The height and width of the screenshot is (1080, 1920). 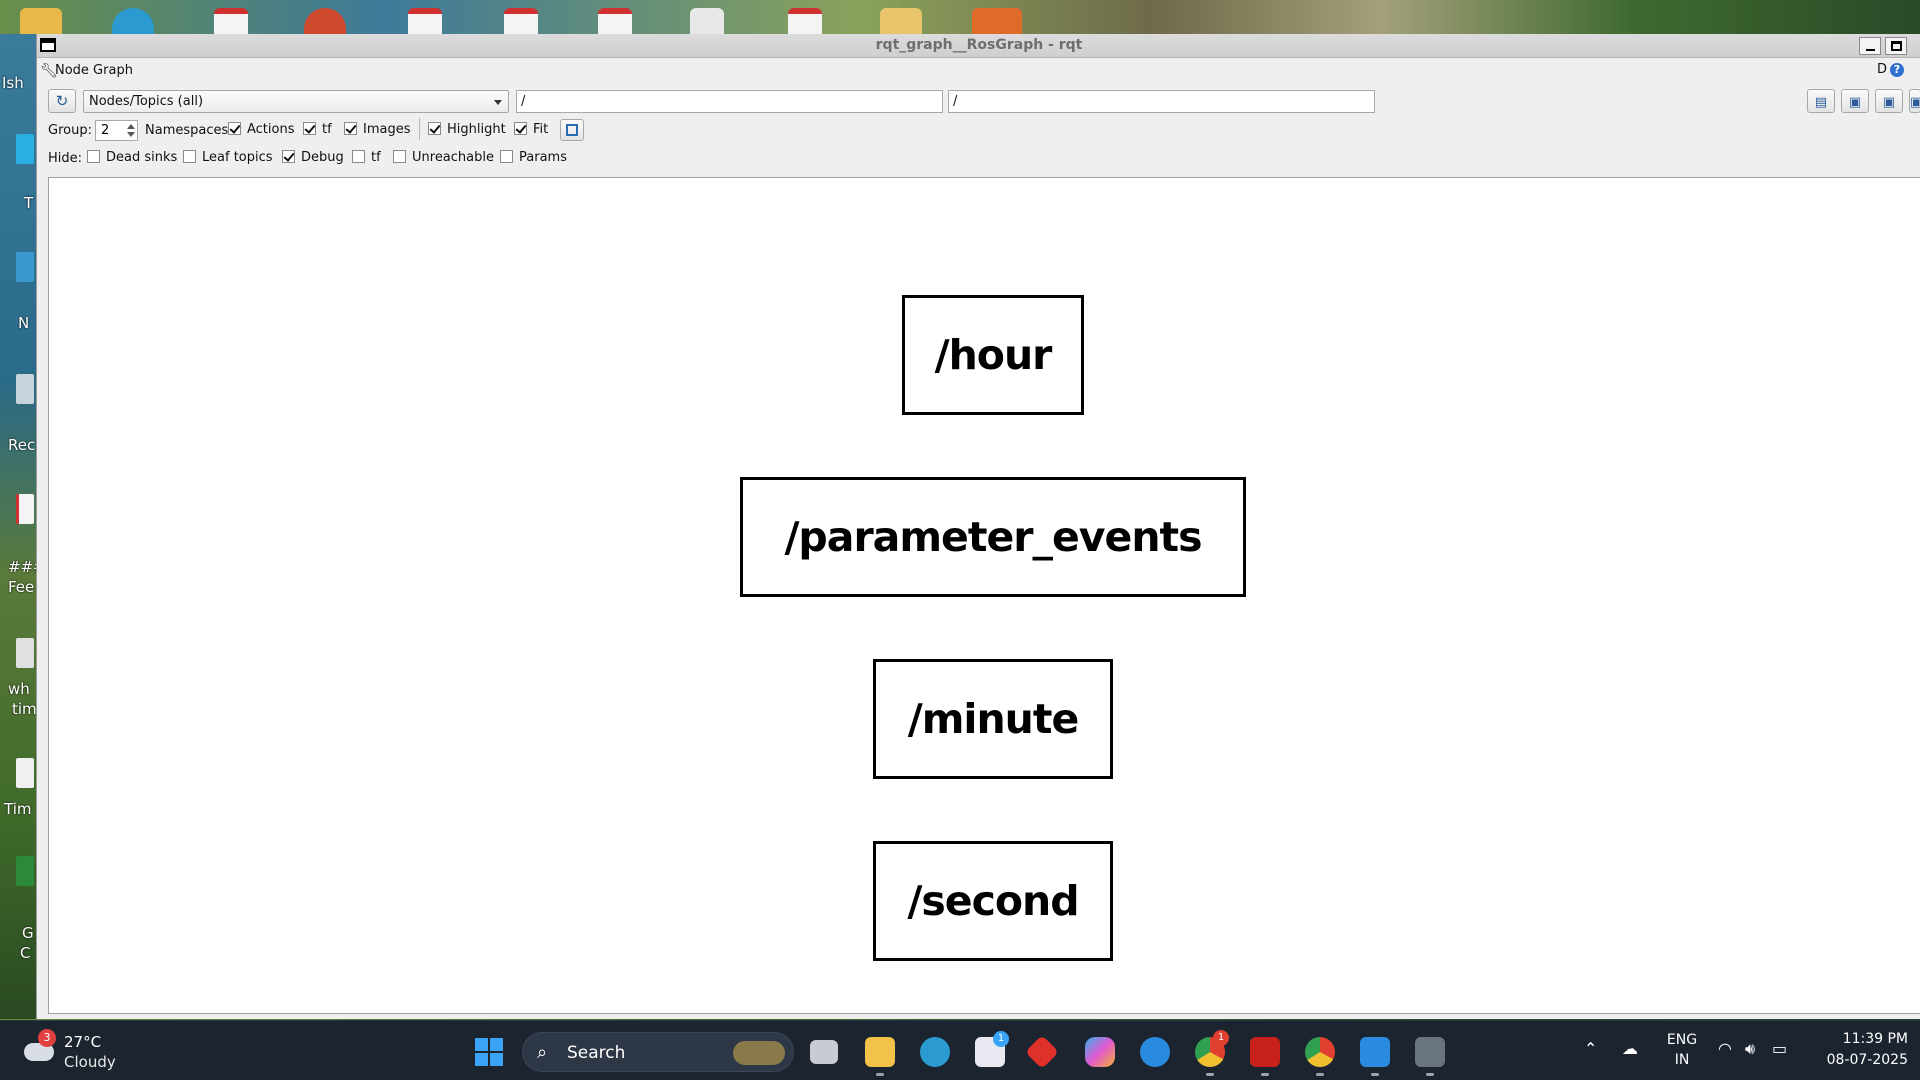 What do you see at coordinates (21, 526) in the screenshot?
I see `desktop-left-icons: Ish T N Rec ### Fee wh tim Tim G C` at bounding box center [21, 526].